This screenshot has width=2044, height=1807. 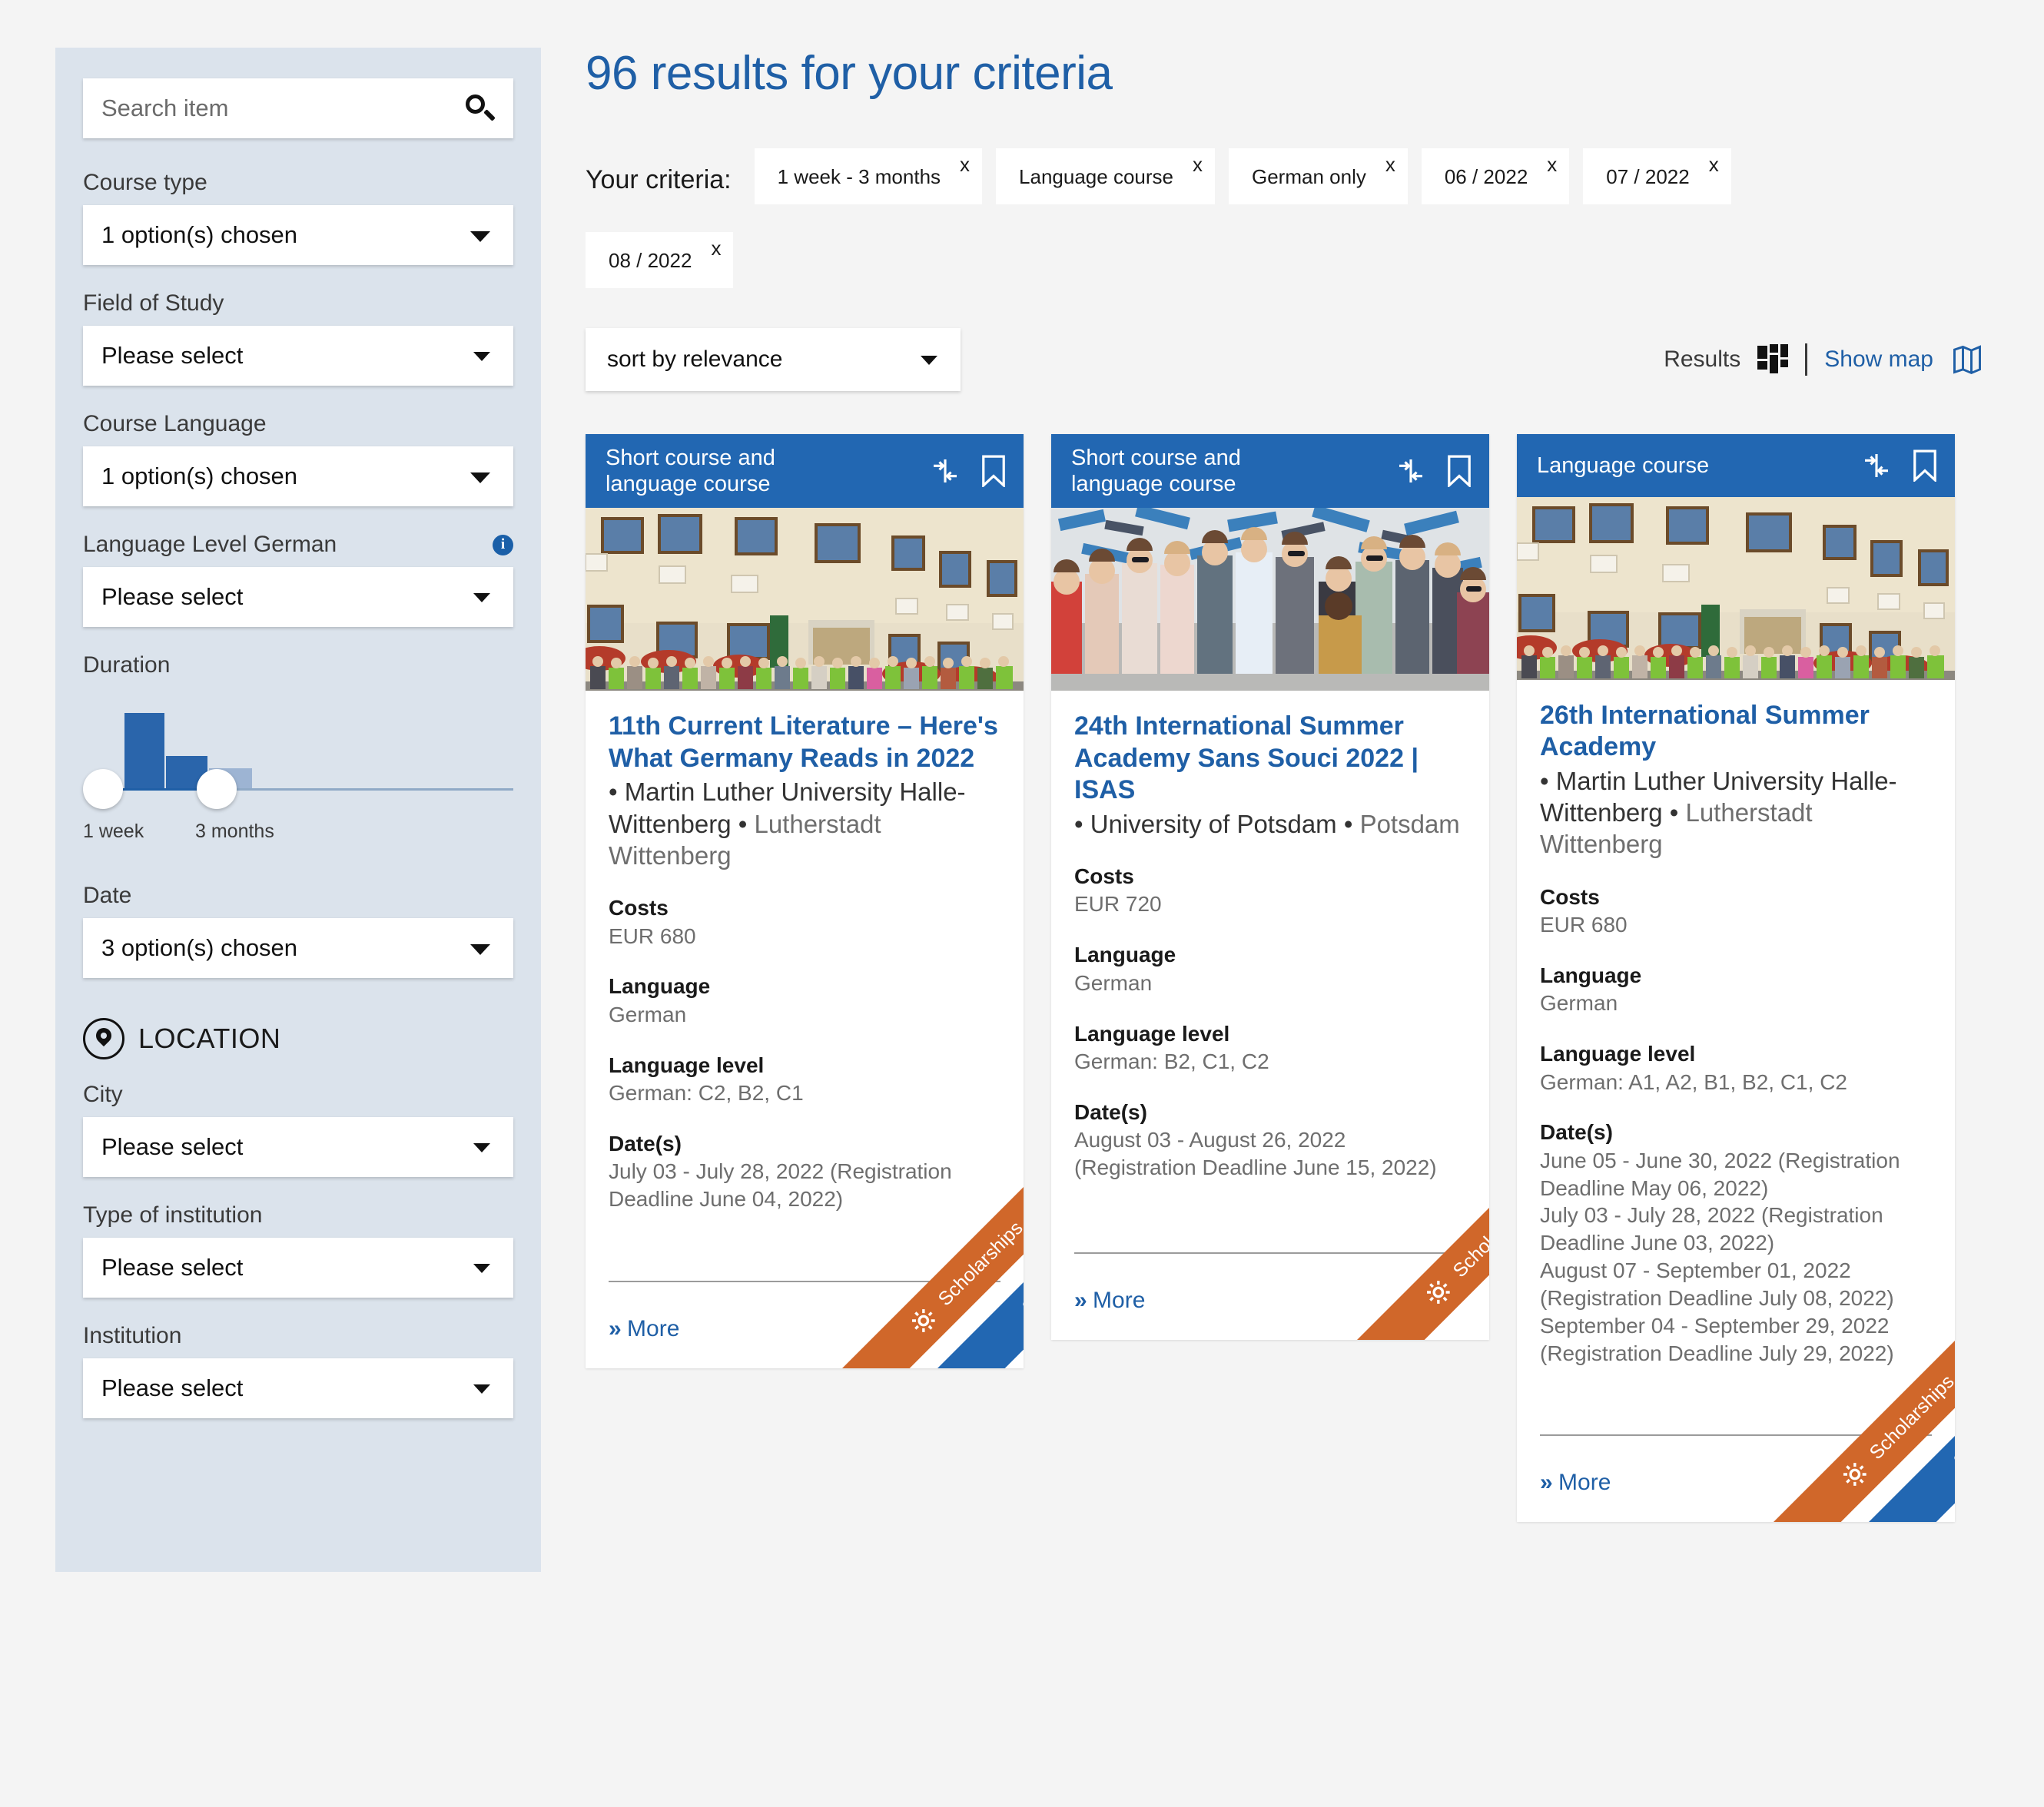 What do you see at coordinates (1171, 1061) in the screenshot?
I see `meta-value: German: B2, C1, C2` at bounding box center [1171, 1061].